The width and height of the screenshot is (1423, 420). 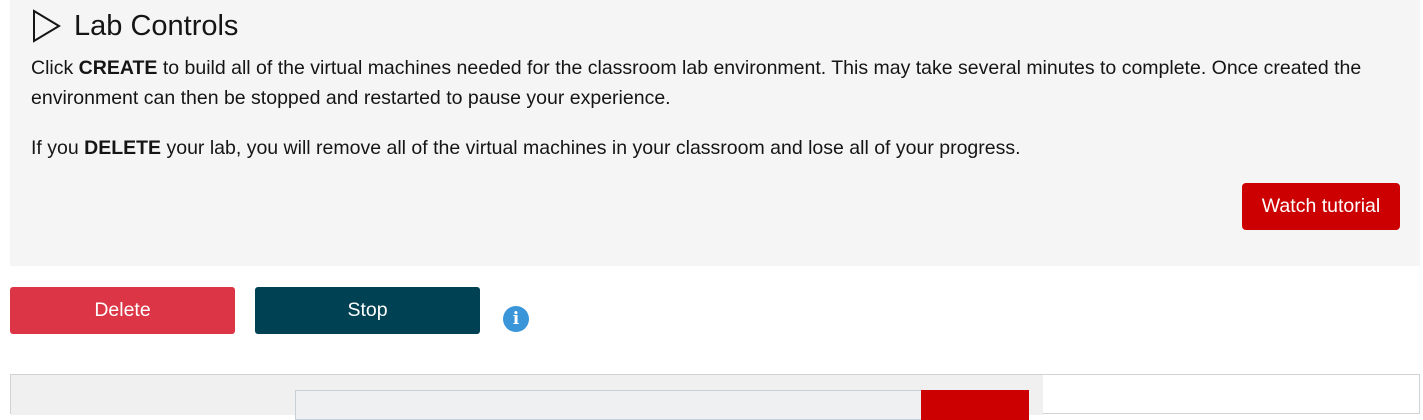 What do you see at coordinates (55, 68) in the screenshot?
I see `create-text-before: Click` at bounding box center [55, 68].